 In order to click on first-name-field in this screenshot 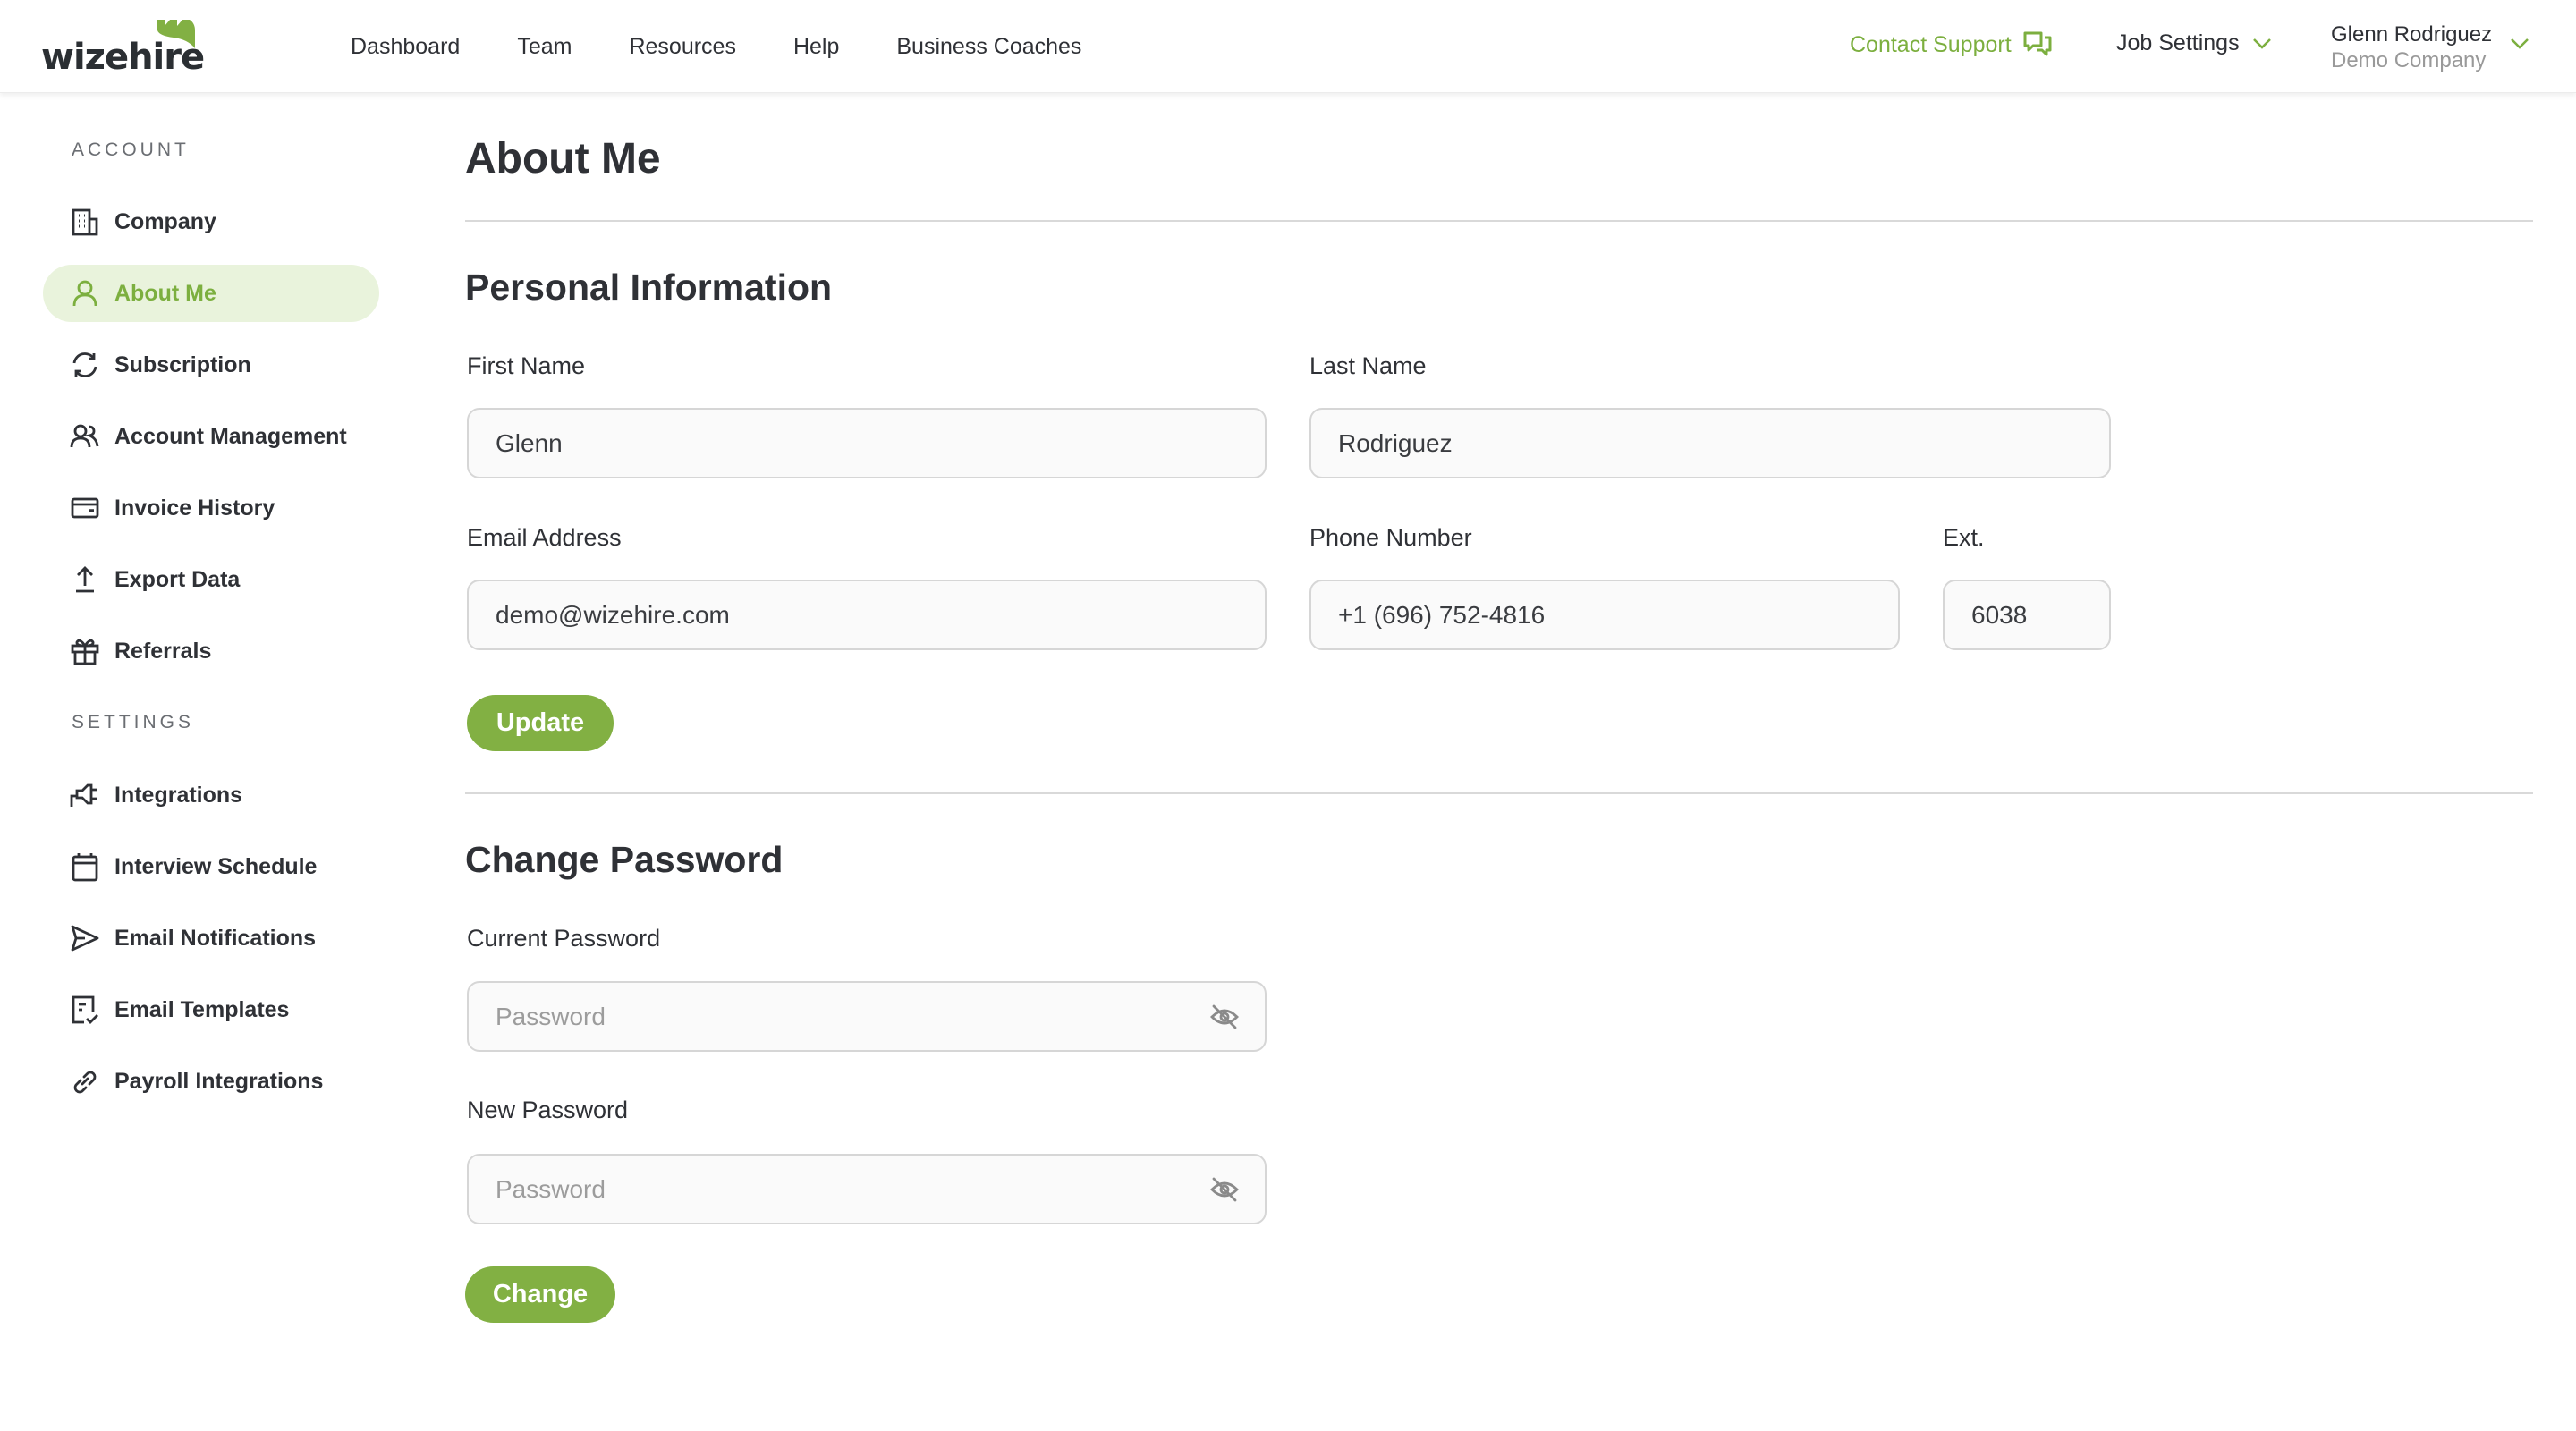, I will do `click(867, 443)`.